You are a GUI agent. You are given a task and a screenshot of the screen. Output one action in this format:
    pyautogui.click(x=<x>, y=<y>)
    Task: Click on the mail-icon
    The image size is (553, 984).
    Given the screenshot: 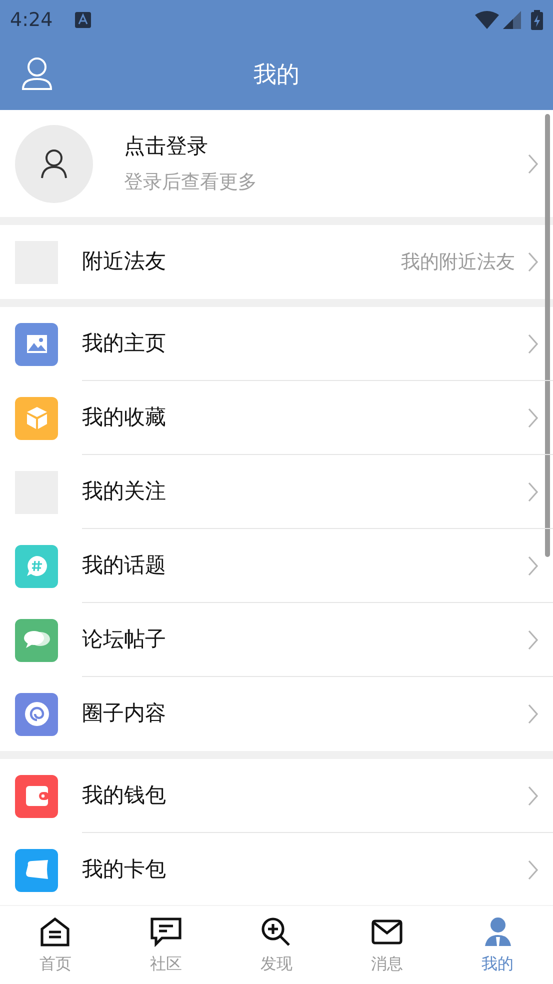 What is the action you would take?
    pyautogui.click(x=387, y=932)
    